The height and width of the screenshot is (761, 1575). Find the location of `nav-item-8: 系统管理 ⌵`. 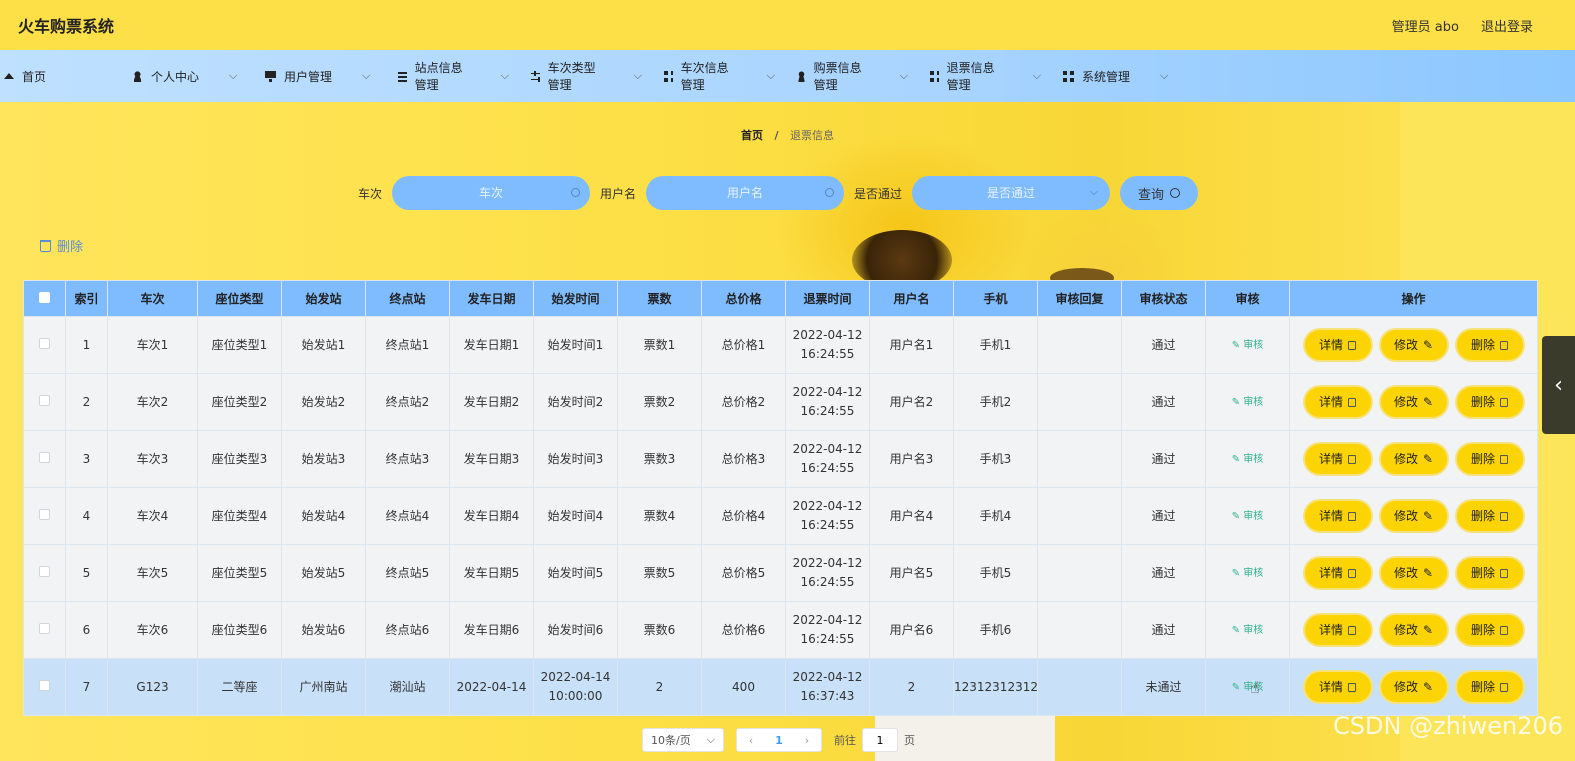

nav-item-8: 系统管理 ⌵ is located at coordinates (1117, 76).